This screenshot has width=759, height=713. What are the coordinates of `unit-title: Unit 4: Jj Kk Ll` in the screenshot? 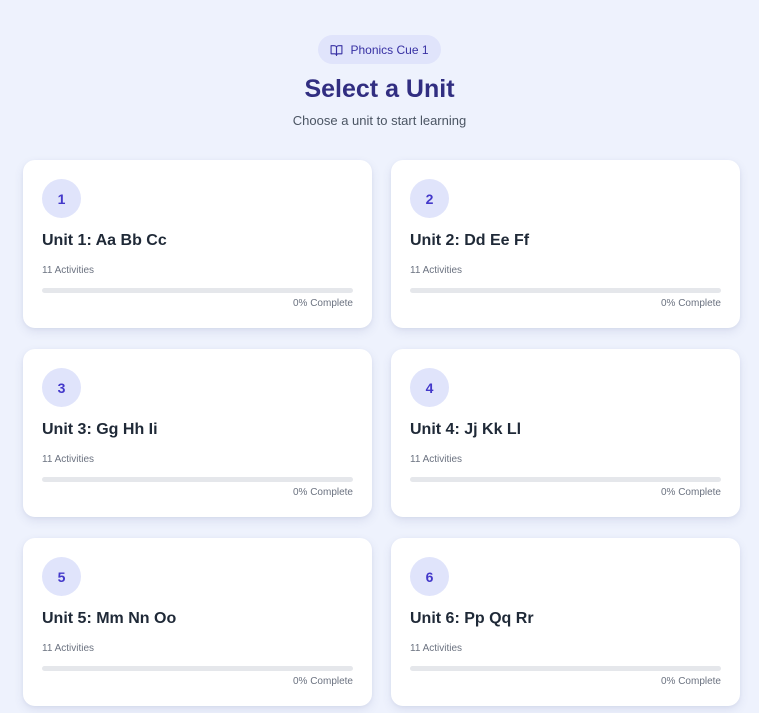 It's located at (466, 429).